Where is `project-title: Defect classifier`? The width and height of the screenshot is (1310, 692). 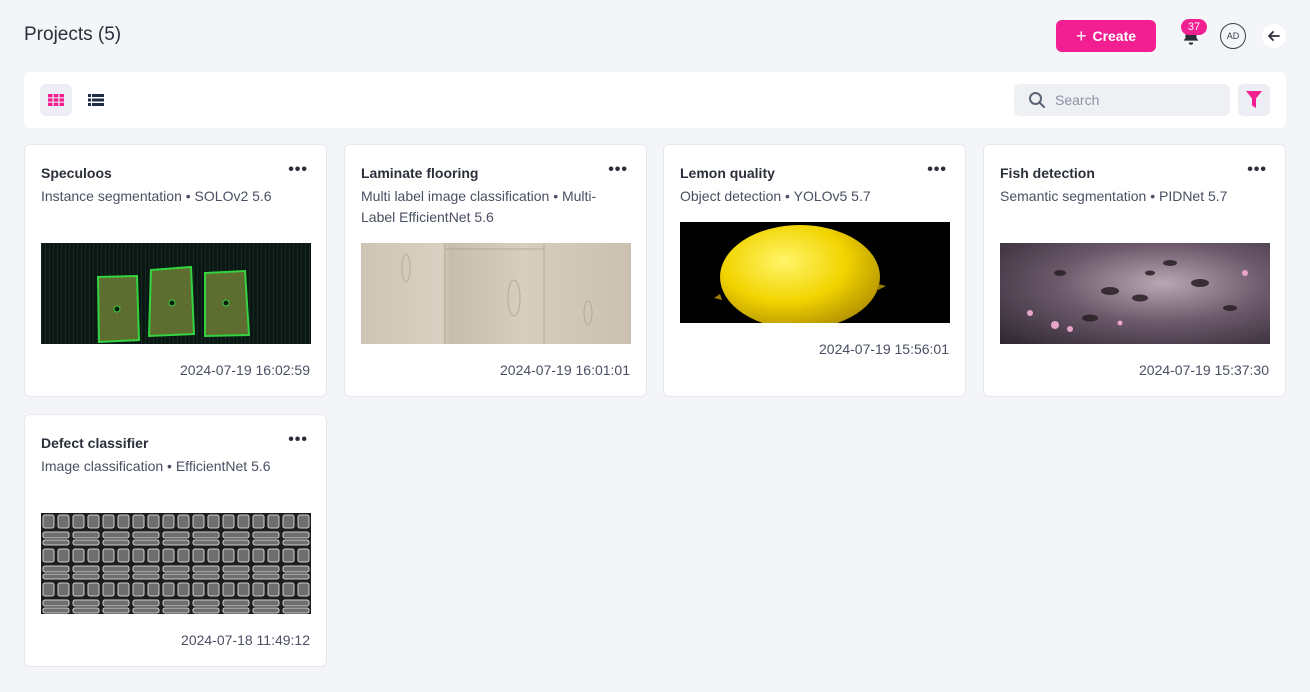 project-title: Defect classifier is located at coordinates (95, 443).